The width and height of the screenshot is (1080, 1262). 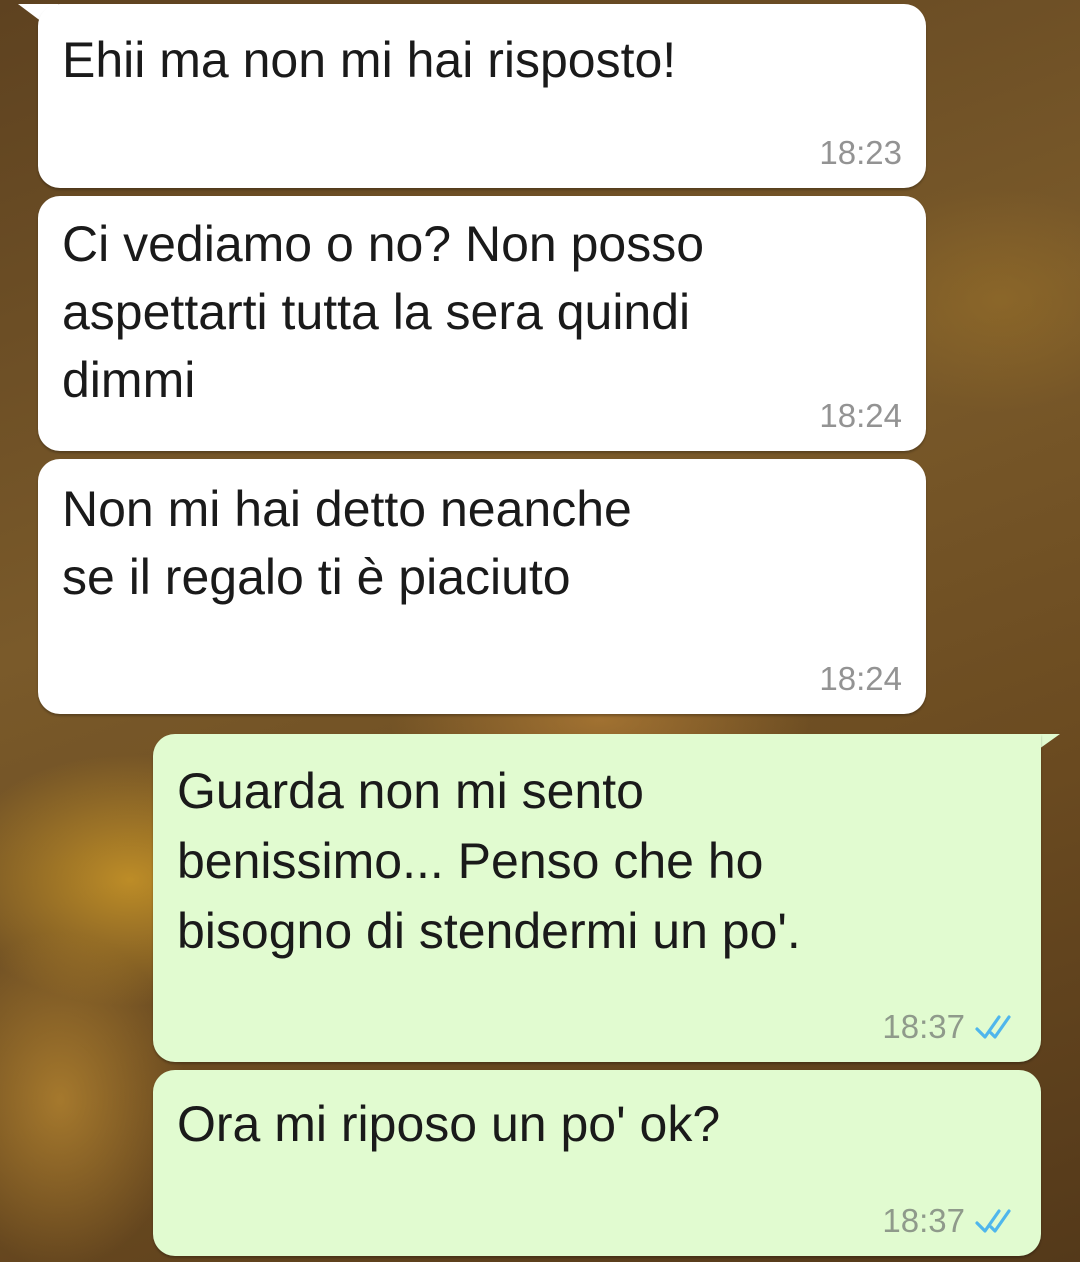 What do you see at coordinates (369, 60) in the screenshot?
I see `message-text: Ehii ma non mi hai risposto!` at bounding box center [369, 60].